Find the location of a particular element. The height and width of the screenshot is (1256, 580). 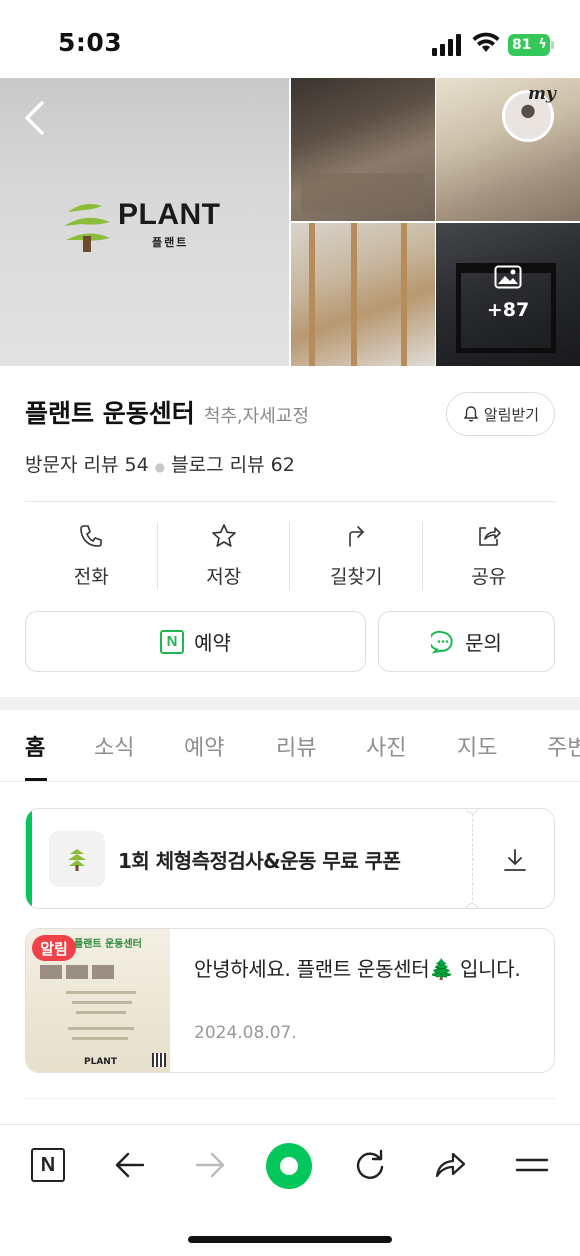

chat-bubble-icon is located at coordinates (442, 642).